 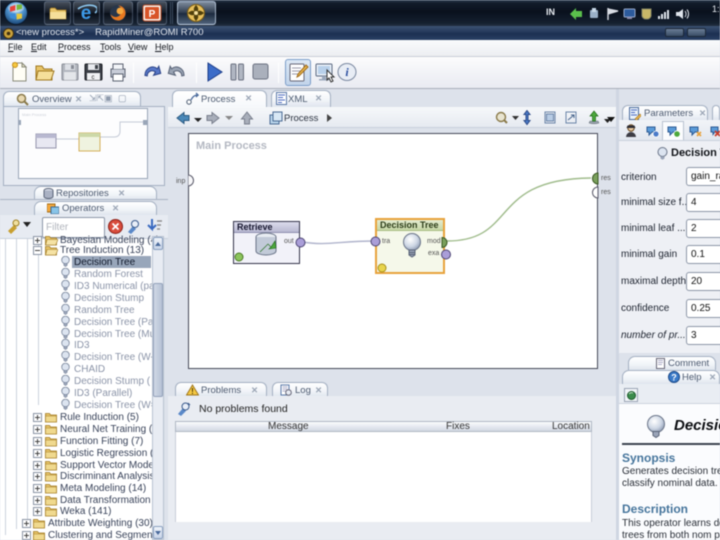 I want to click on svg-text: Main Process, so click(x=34, y=114).